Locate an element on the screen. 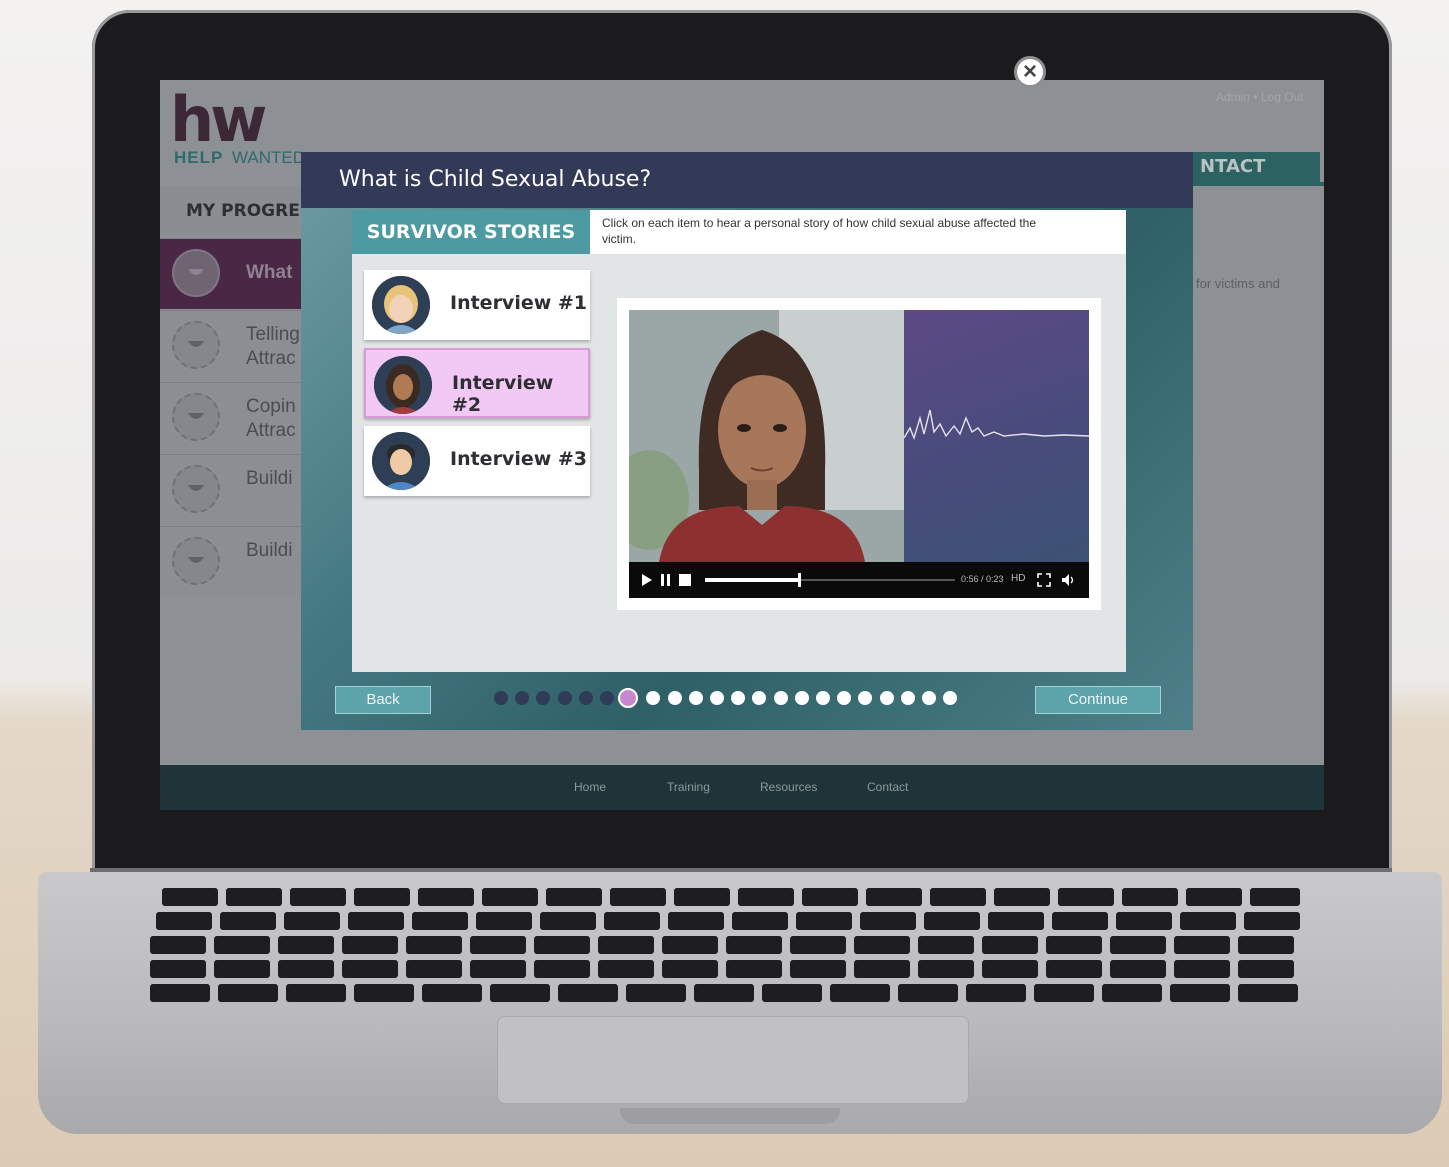 This screenshot has height=1167, width=1449. continue-button: Continue is located at coordinates (1098, 700).